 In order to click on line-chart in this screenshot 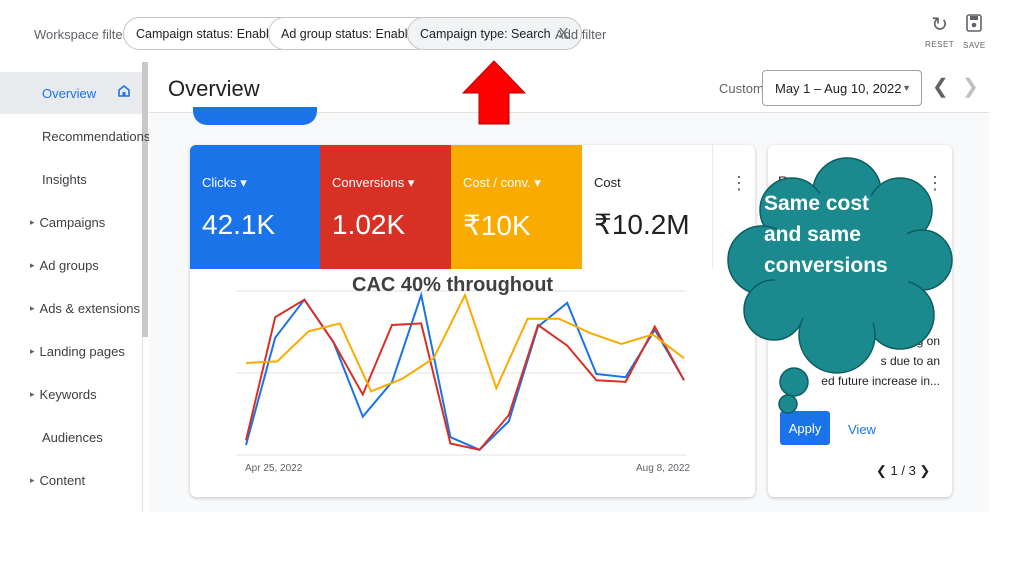, I will do `click(461, 373)`.